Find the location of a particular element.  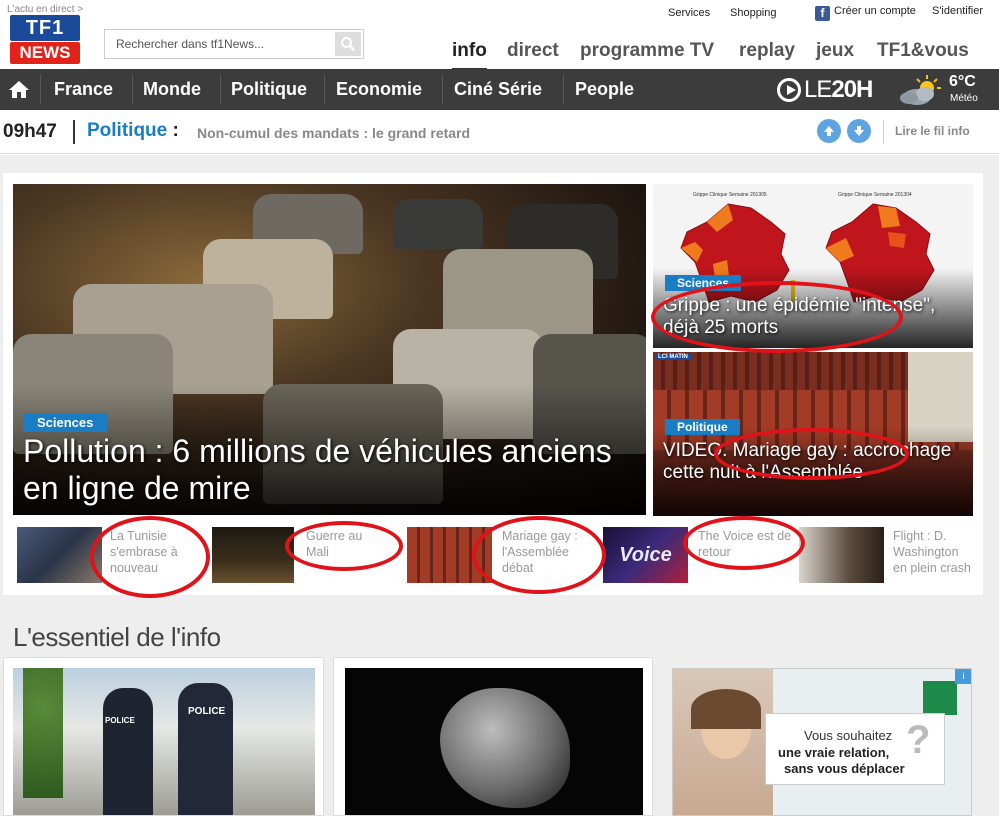

tf1-news-logo: TF1 NEWS is located at coordinates (45, 40).